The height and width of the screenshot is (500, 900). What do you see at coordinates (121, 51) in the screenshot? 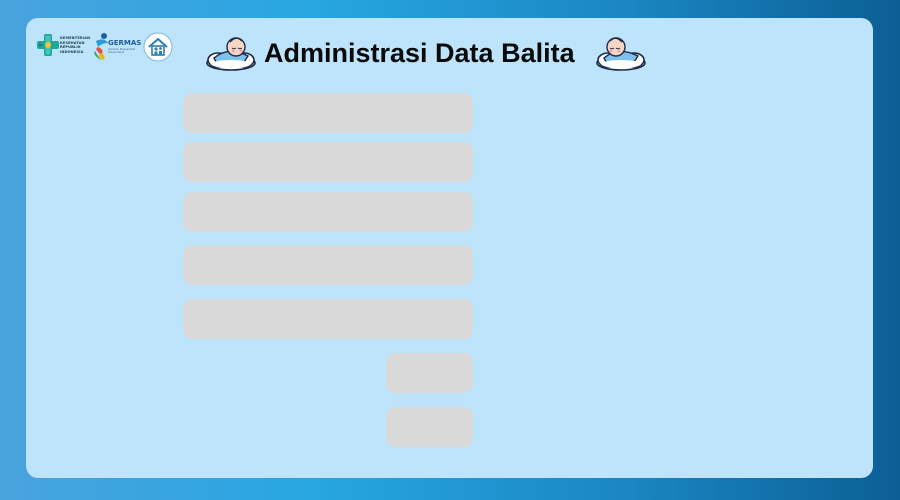
I see `germas-subtitle: Gerakan Masyarakat Hidup Sehat` at bounding box center [121, 51].